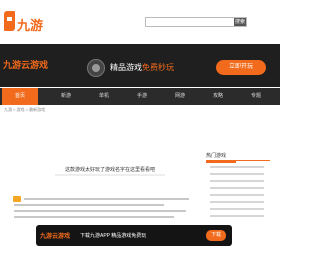 The height and width of the screenshot is (260, 320). Describe the element at coordinates (66, 96) in the screenshot. I see `nav-item-new: 新游` at that location.